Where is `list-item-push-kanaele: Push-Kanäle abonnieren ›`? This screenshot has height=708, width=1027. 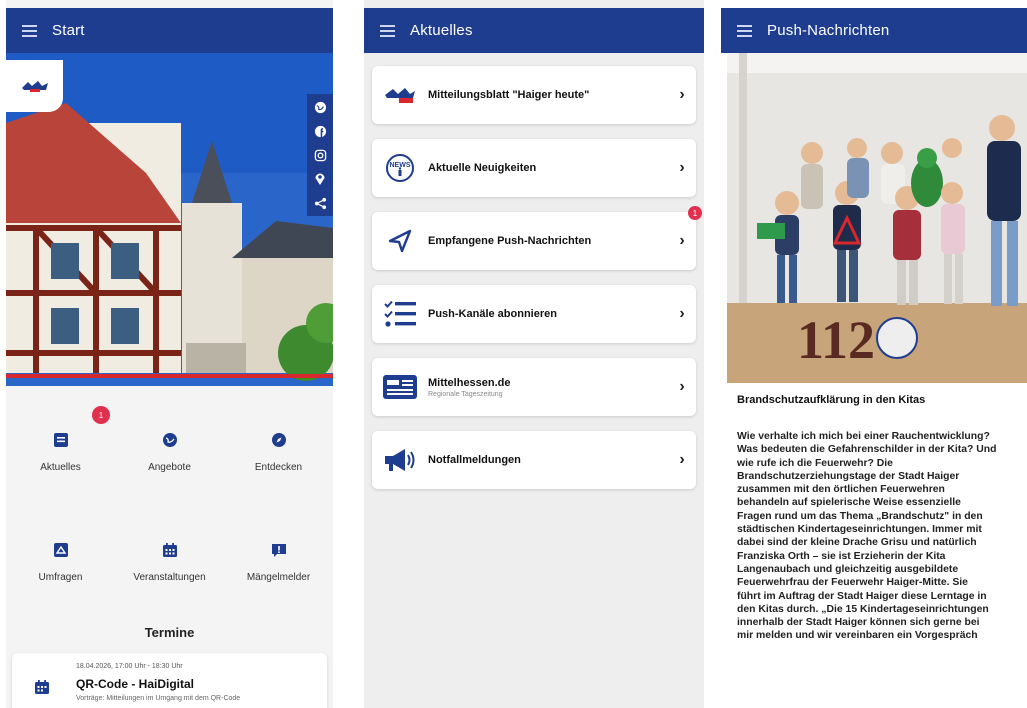 list-item-push-kanaele: Push-Kanäle abonnieren › is located at coordinates (534, 314).